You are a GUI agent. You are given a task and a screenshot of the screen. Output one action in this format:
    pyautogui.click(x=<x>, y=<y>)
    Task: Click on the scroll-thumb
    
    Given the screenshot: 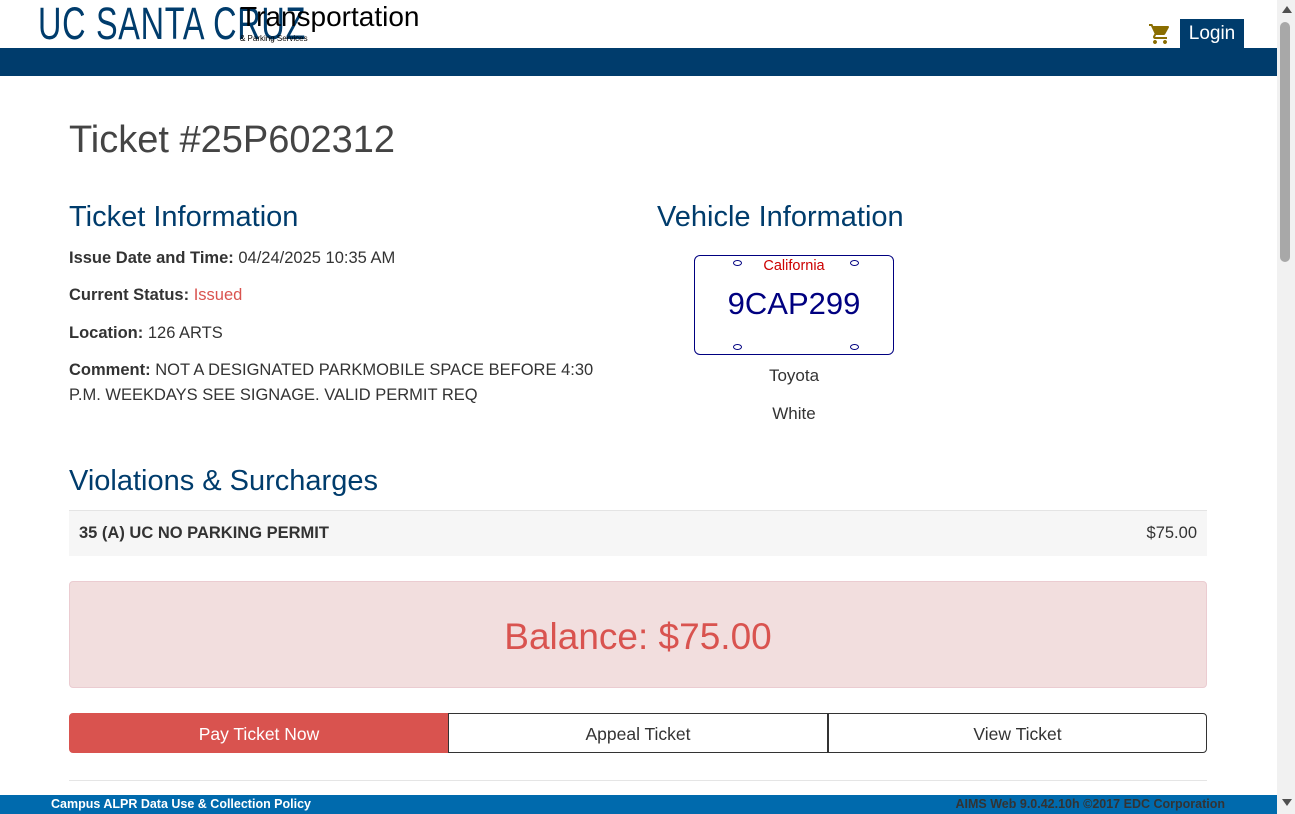 What is the action you would take?
    pyautogui.click(x=1285, y=142)
    